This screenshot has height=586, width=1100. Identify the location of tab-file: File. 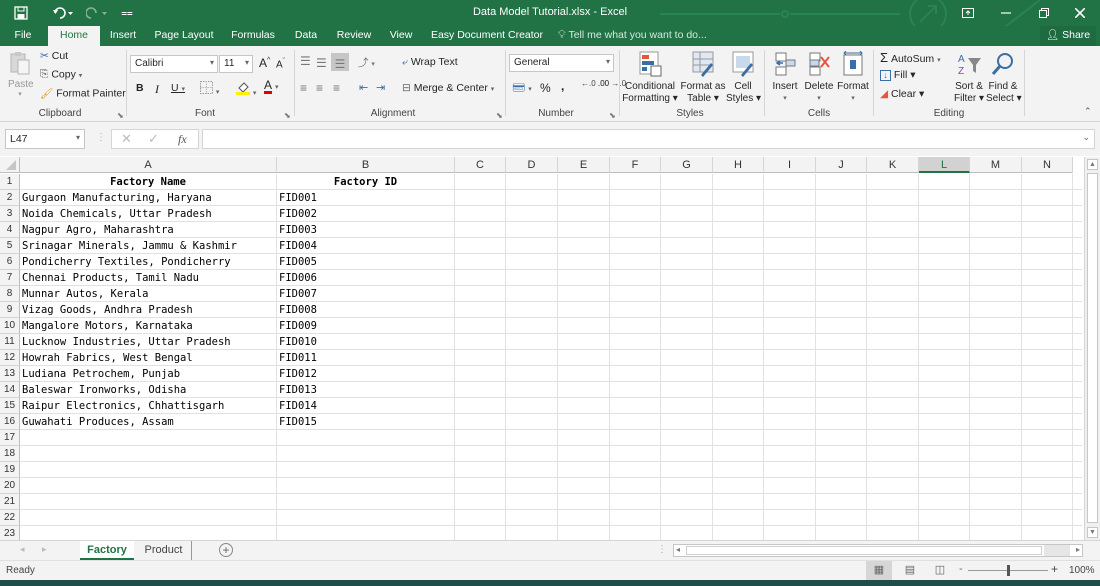
(23, 36).